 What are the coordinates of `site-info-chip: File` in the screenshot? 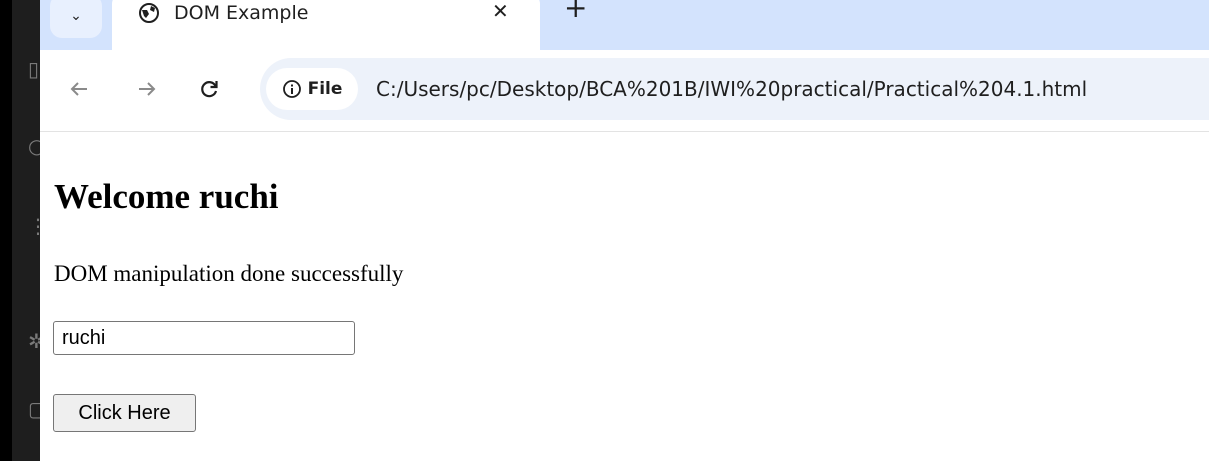 It's located at (312, 89).